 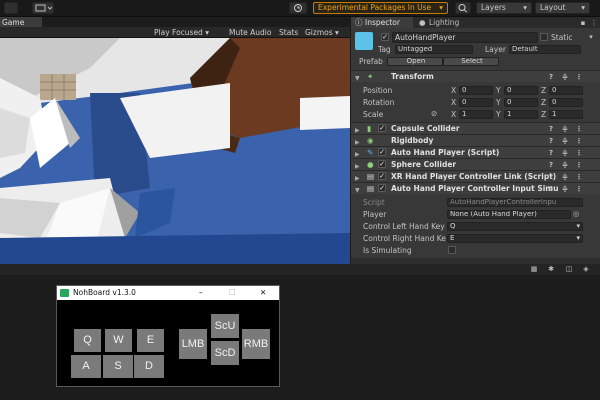 I want to click on prefab-select-button: Select, so click(x=471, y=61).